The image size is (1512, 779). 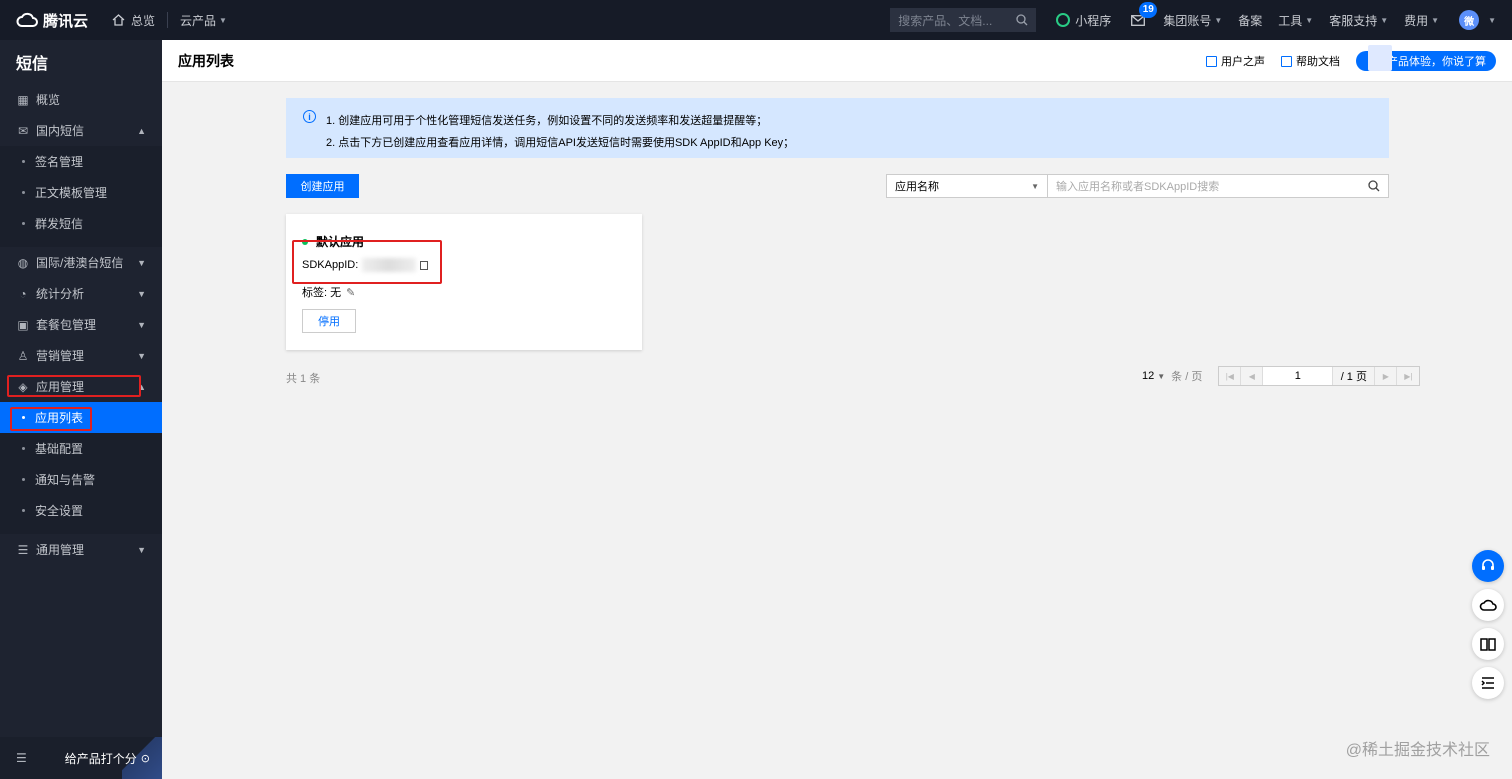 I want to click on sidebar-item-template-mgmt: 正文模板管理, so click(x=81, y=192).